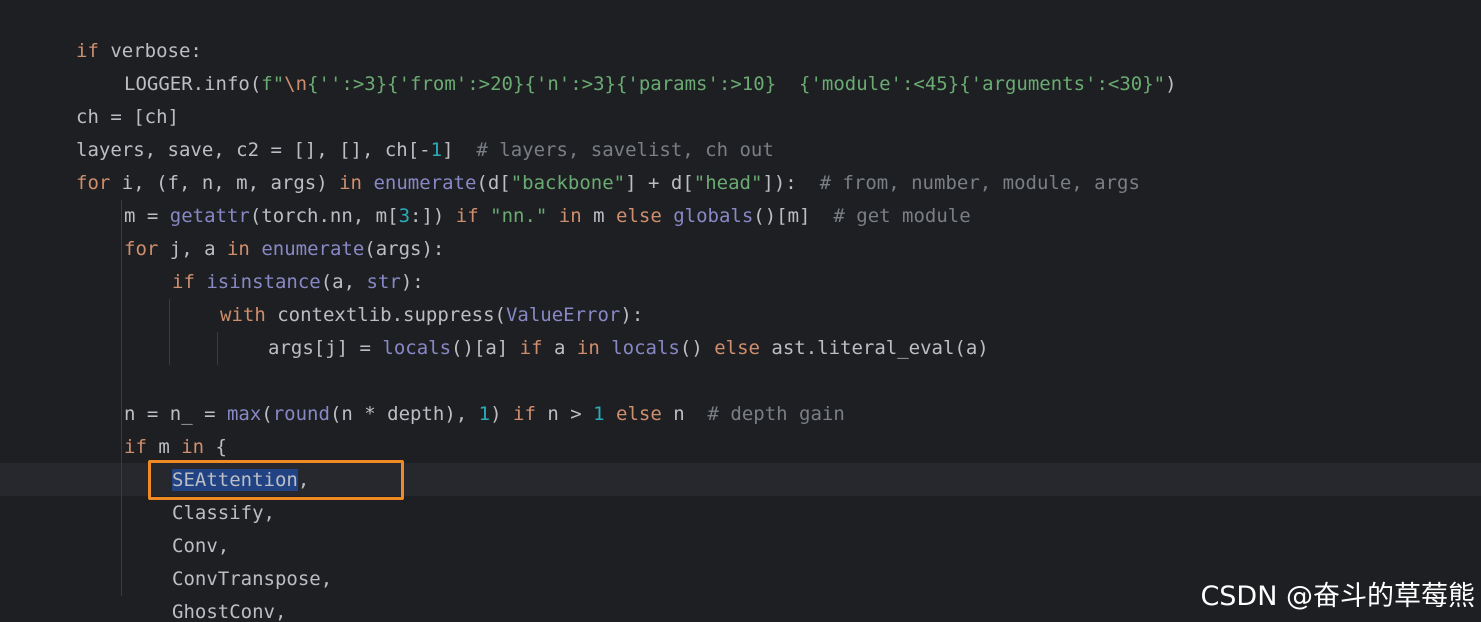 Image resolution: width=1481 pixels, height=622 pixels. I want to click on code-line: if verbose:, so click(740, 51).